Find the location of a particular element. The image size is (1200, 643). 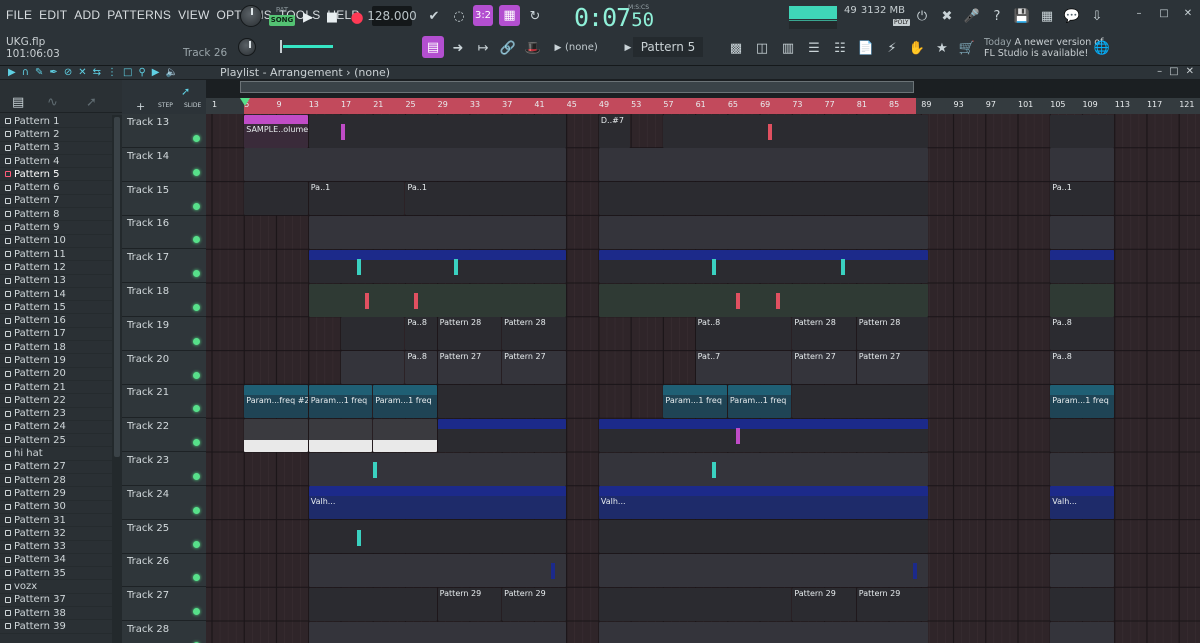

playlist-clip: Param...freq #2 is located at coordinates (276, 401).